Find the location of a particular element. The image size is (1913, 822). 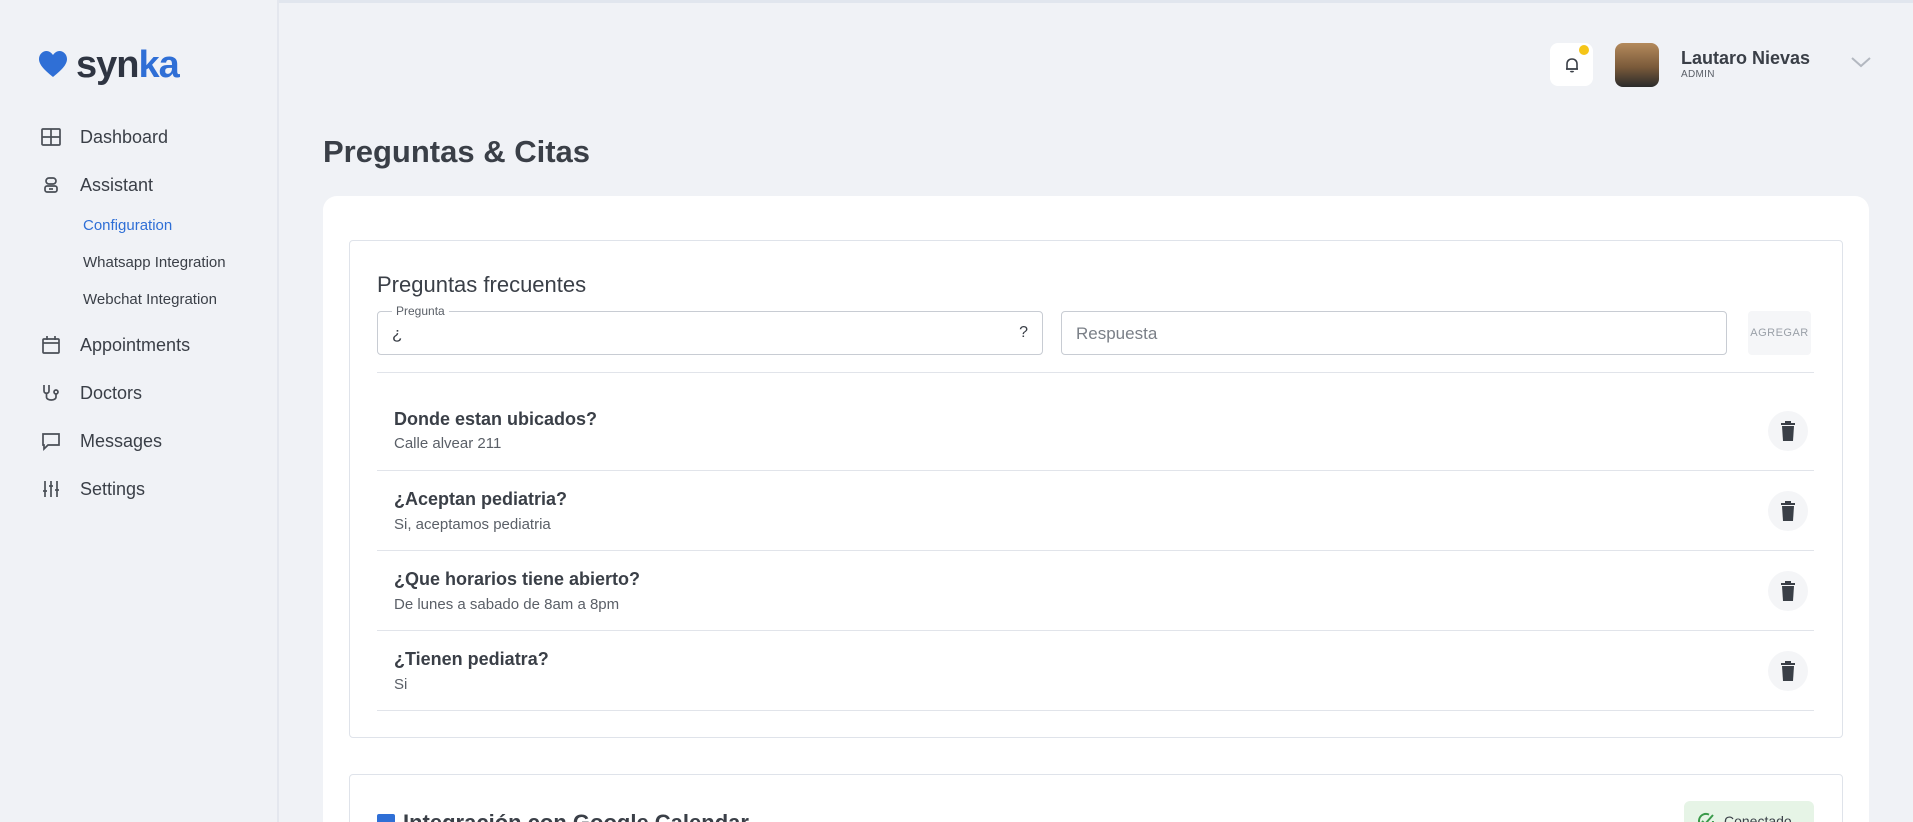

brand-name: synka is located at coordinates (128, 65).